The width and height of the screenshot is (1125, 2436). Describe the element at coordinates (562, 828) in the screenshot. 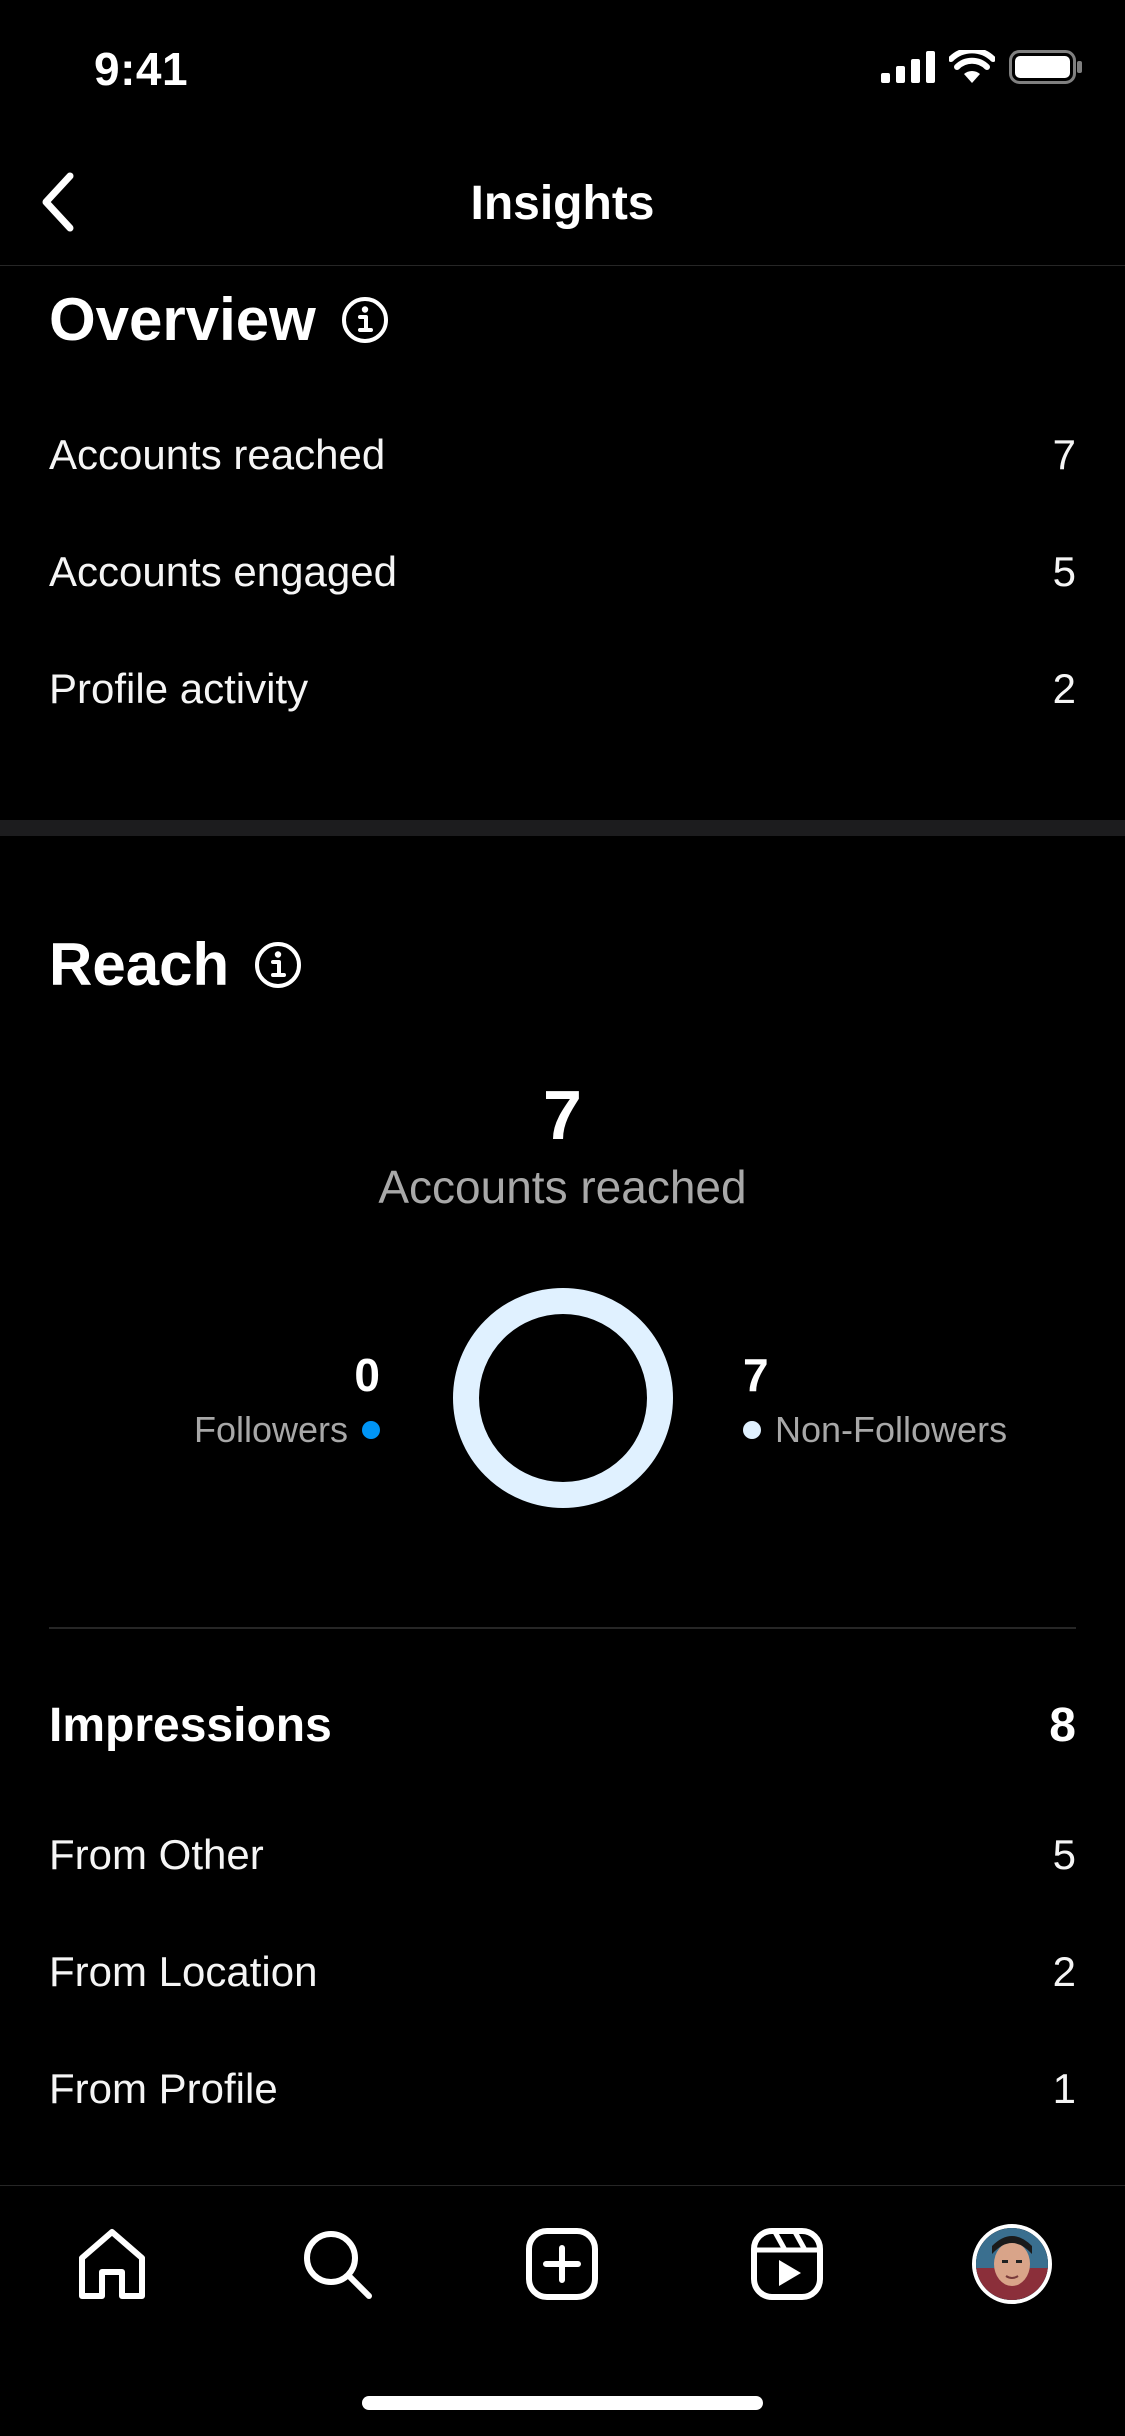

I see `section-divider` at that location.